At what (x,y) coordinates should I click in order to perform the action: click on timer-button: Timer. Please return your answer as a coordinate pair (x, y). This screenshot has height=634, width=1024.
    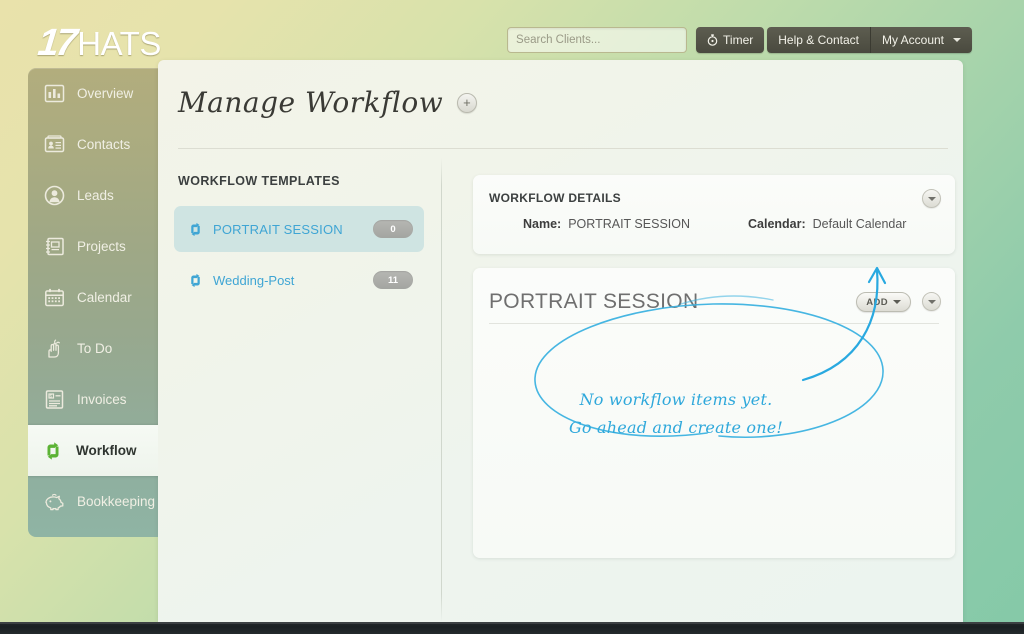
    Looking at the image, I should click on (730, 40).